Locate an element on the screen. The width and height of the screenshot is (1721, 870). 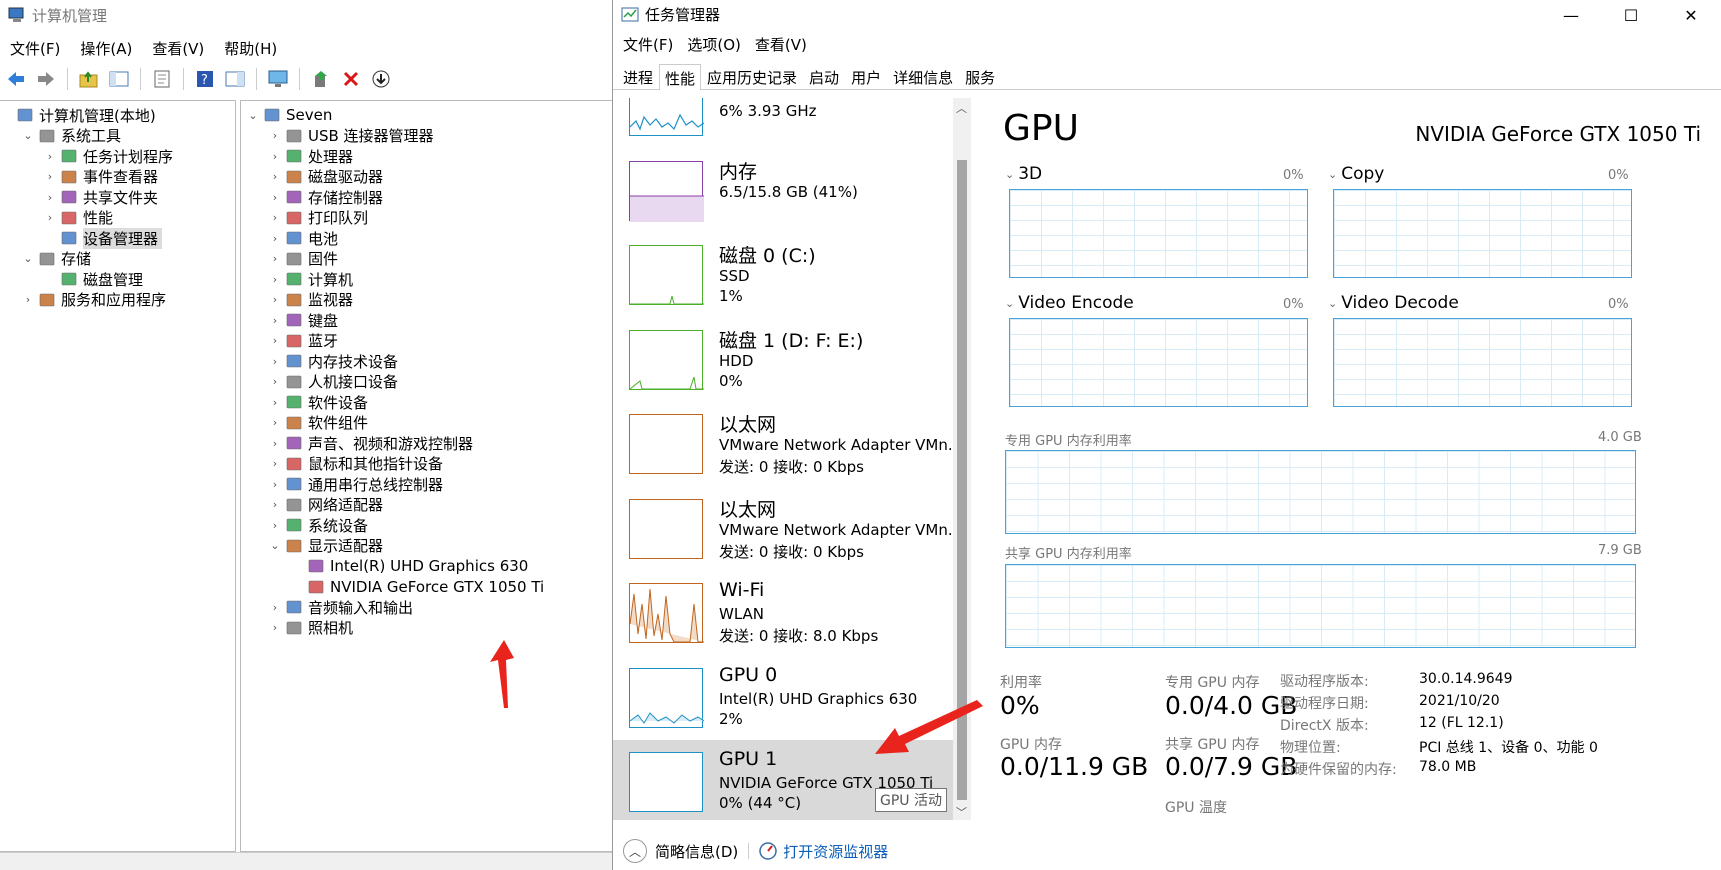
device-tree-item: › 系统设备 is located at coordinates (318, 525).